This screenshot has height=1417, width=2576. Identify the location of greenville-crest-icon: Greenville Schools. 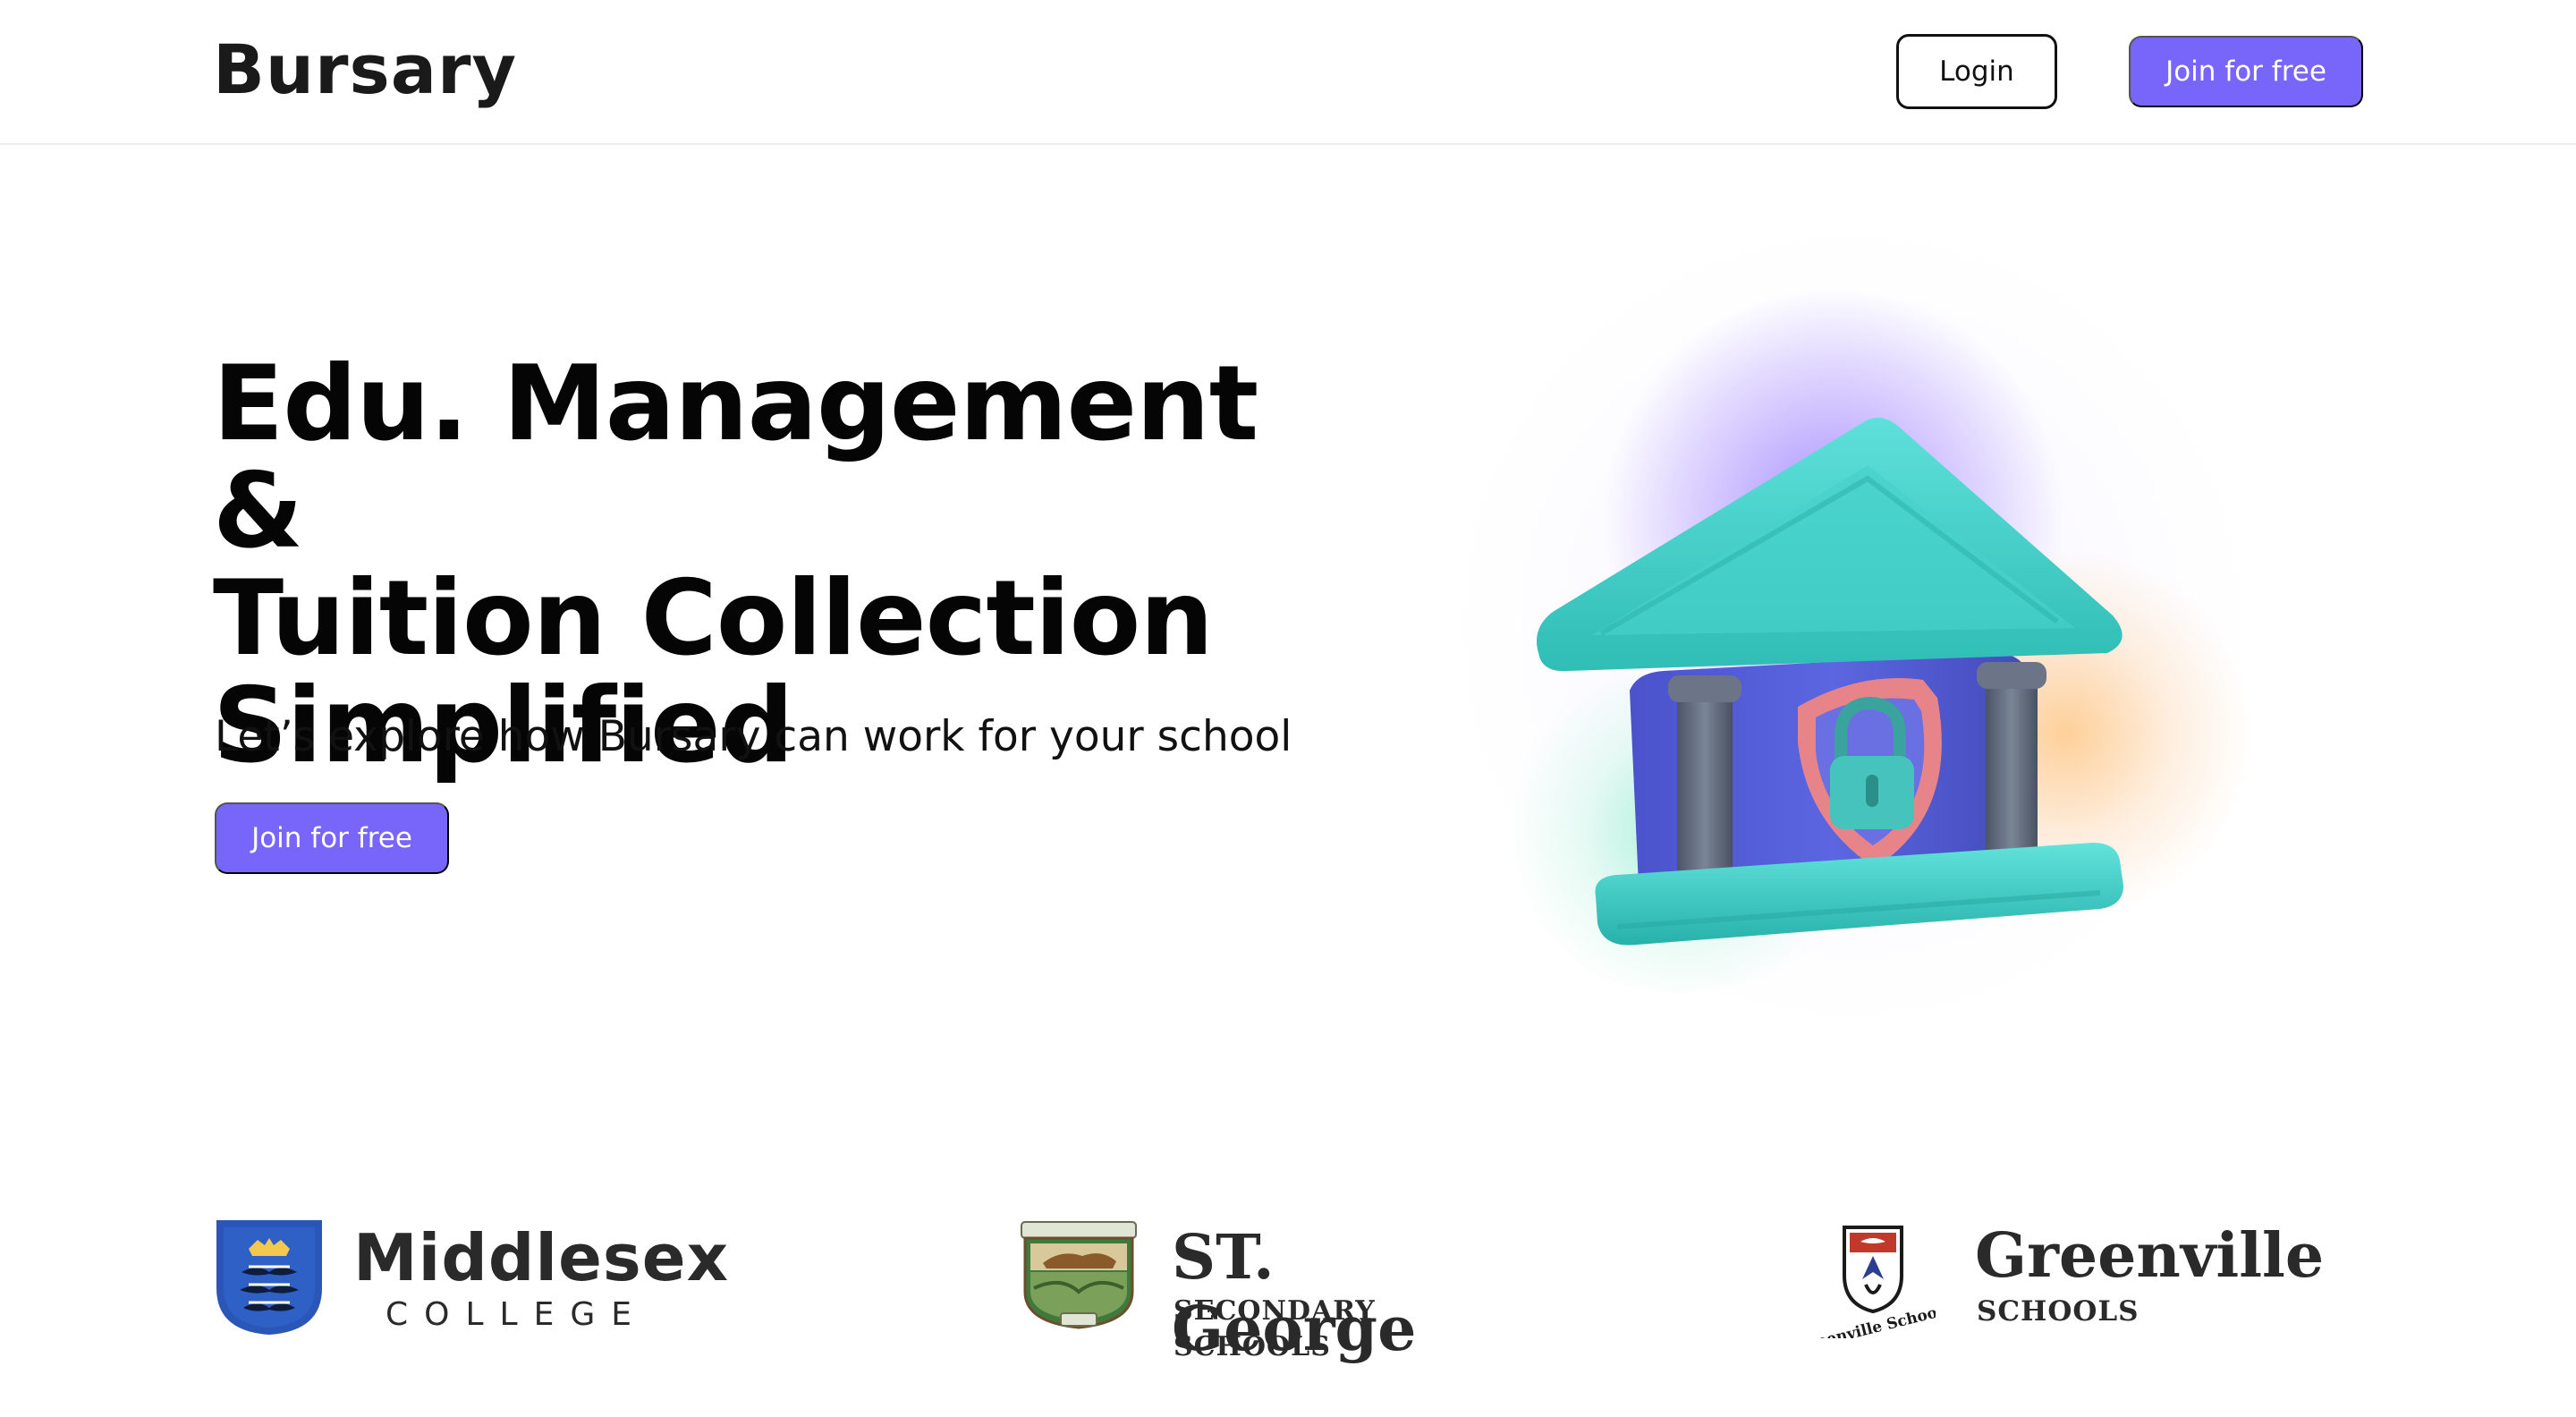
(1873, 1282).